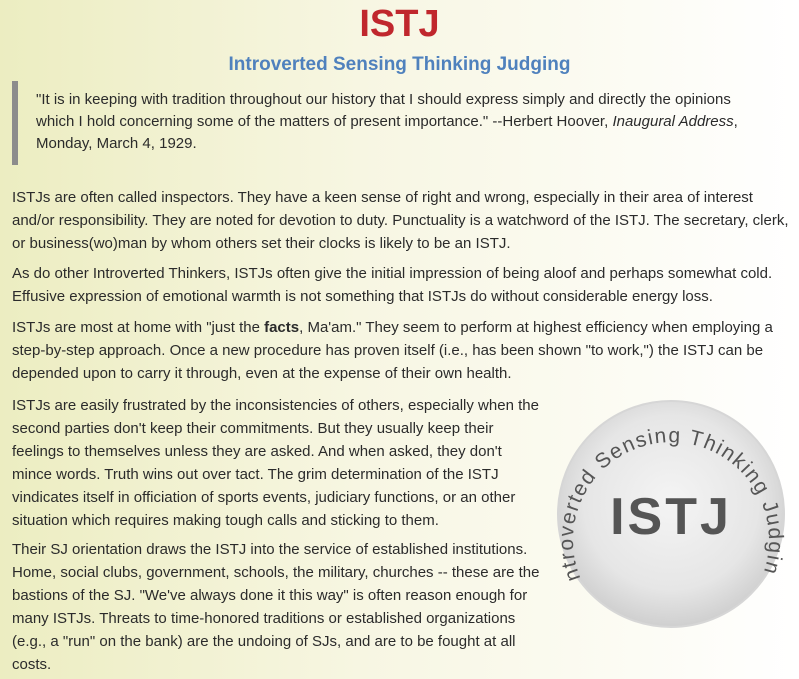  I want to click on page-title: ISTJ, so click(399, 24).